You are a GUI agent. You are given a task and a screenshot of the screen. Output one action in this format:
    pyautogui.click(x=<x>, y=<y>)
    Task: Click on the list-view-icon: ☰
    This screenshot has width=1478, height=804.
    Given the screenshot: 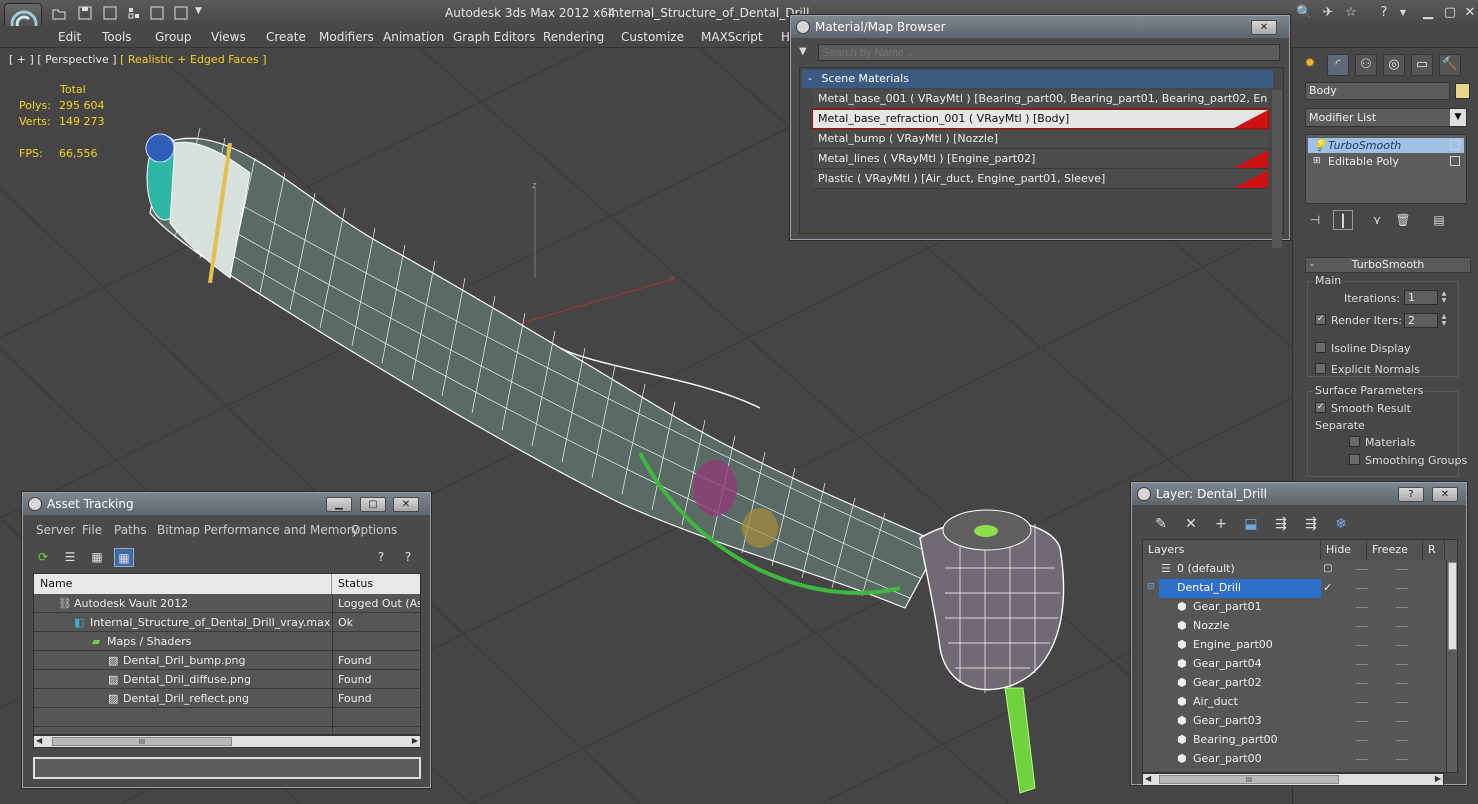 What is the action you would take?
    pyautogui.click(x=70, y=557)
    